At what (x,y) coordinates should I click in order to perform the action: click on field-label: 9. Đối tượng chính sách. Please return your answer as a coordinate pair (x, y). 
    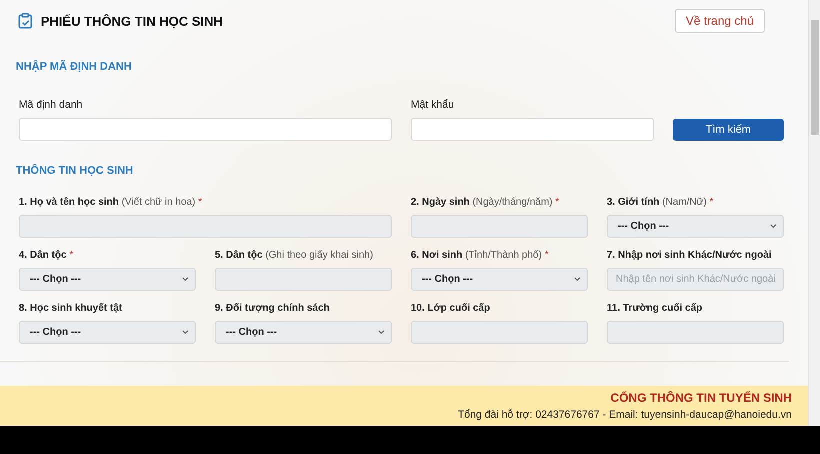
    Looking at the image, I should click on (273, 308).